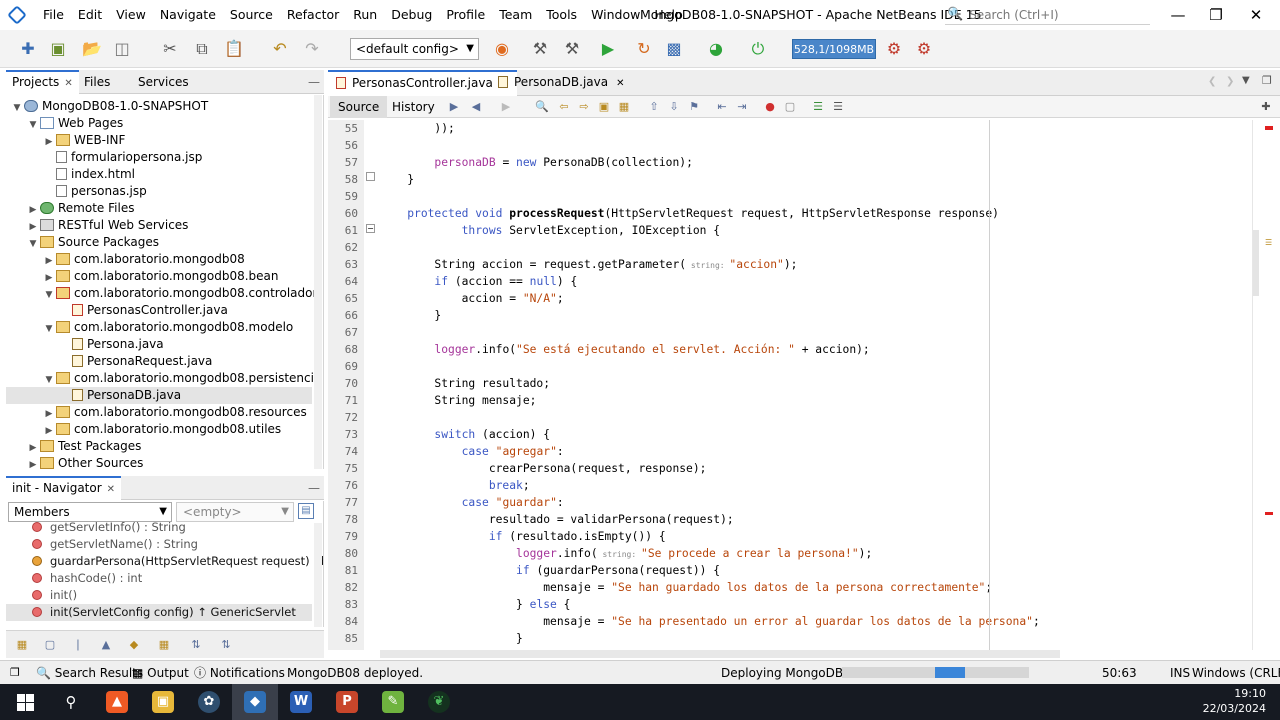  Describe the element at coordinates (343, 485) in the screenshot. I see `line-number: 76` at that location.